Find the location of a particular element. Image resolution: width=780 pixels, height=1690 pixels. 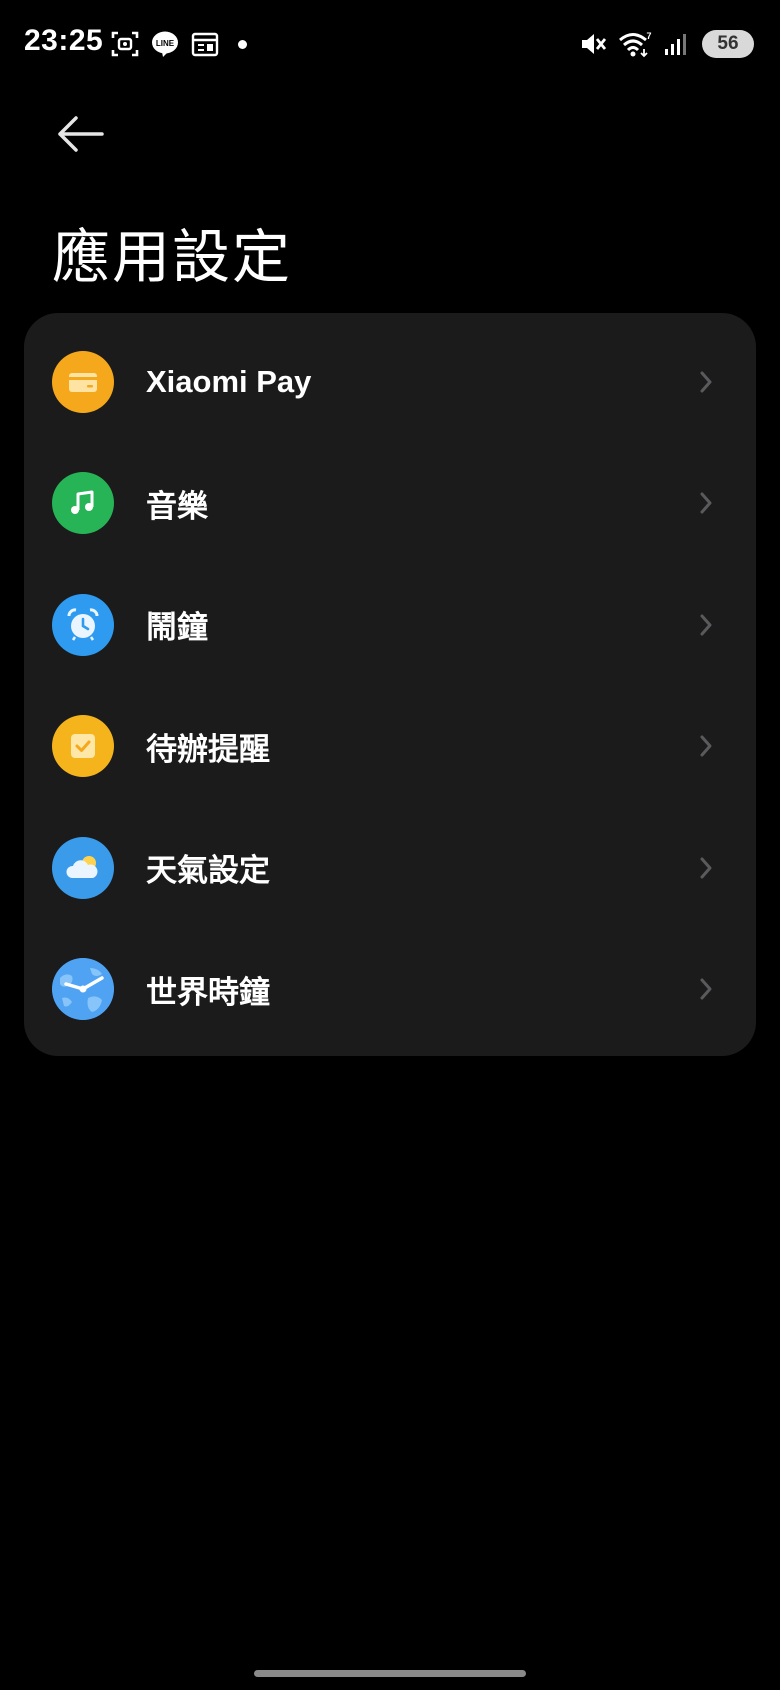

home-indicator is located at coordinates (390, 1673).